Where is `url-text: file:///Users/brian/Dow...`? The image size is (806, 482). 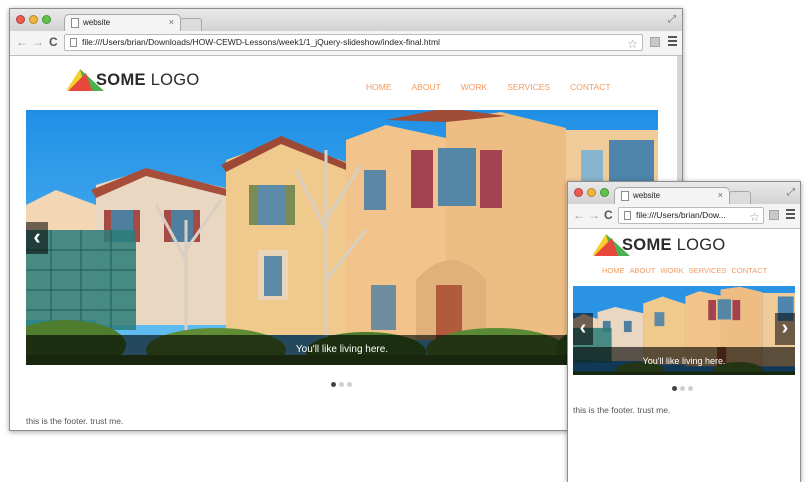 url-text: file:///Users/brian/Dow... is located at coordinates (681, 215).